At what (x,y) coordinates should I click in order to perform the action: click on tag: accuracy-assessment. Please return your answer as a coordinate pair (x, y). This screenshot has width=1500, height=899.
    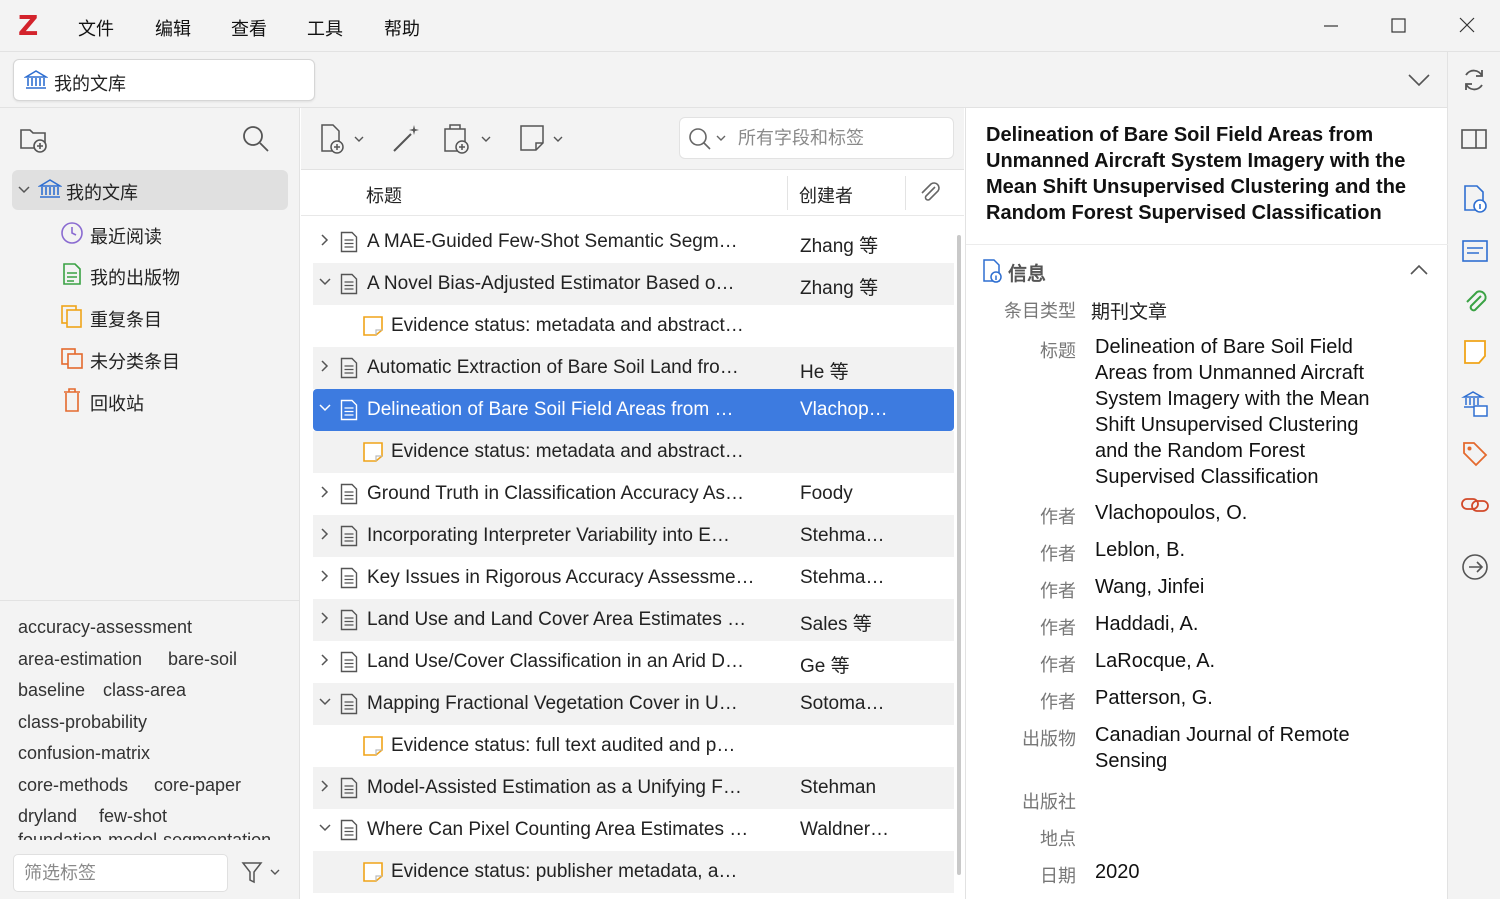
    Looking at the image, I should click on (105, 627).